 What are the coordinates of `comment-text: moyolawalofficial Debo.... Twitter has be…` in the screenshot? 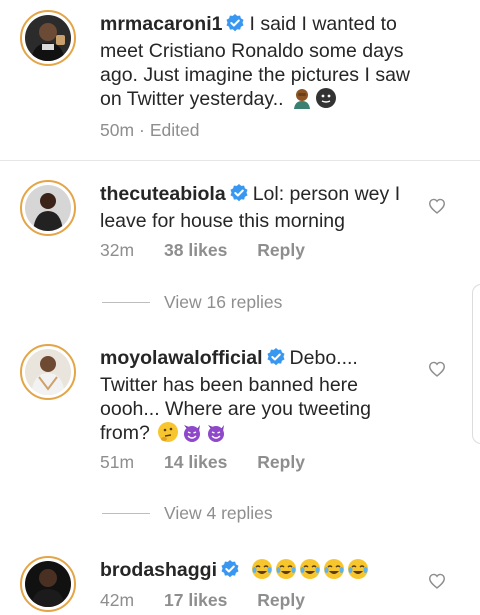 It's located at (260, 397).